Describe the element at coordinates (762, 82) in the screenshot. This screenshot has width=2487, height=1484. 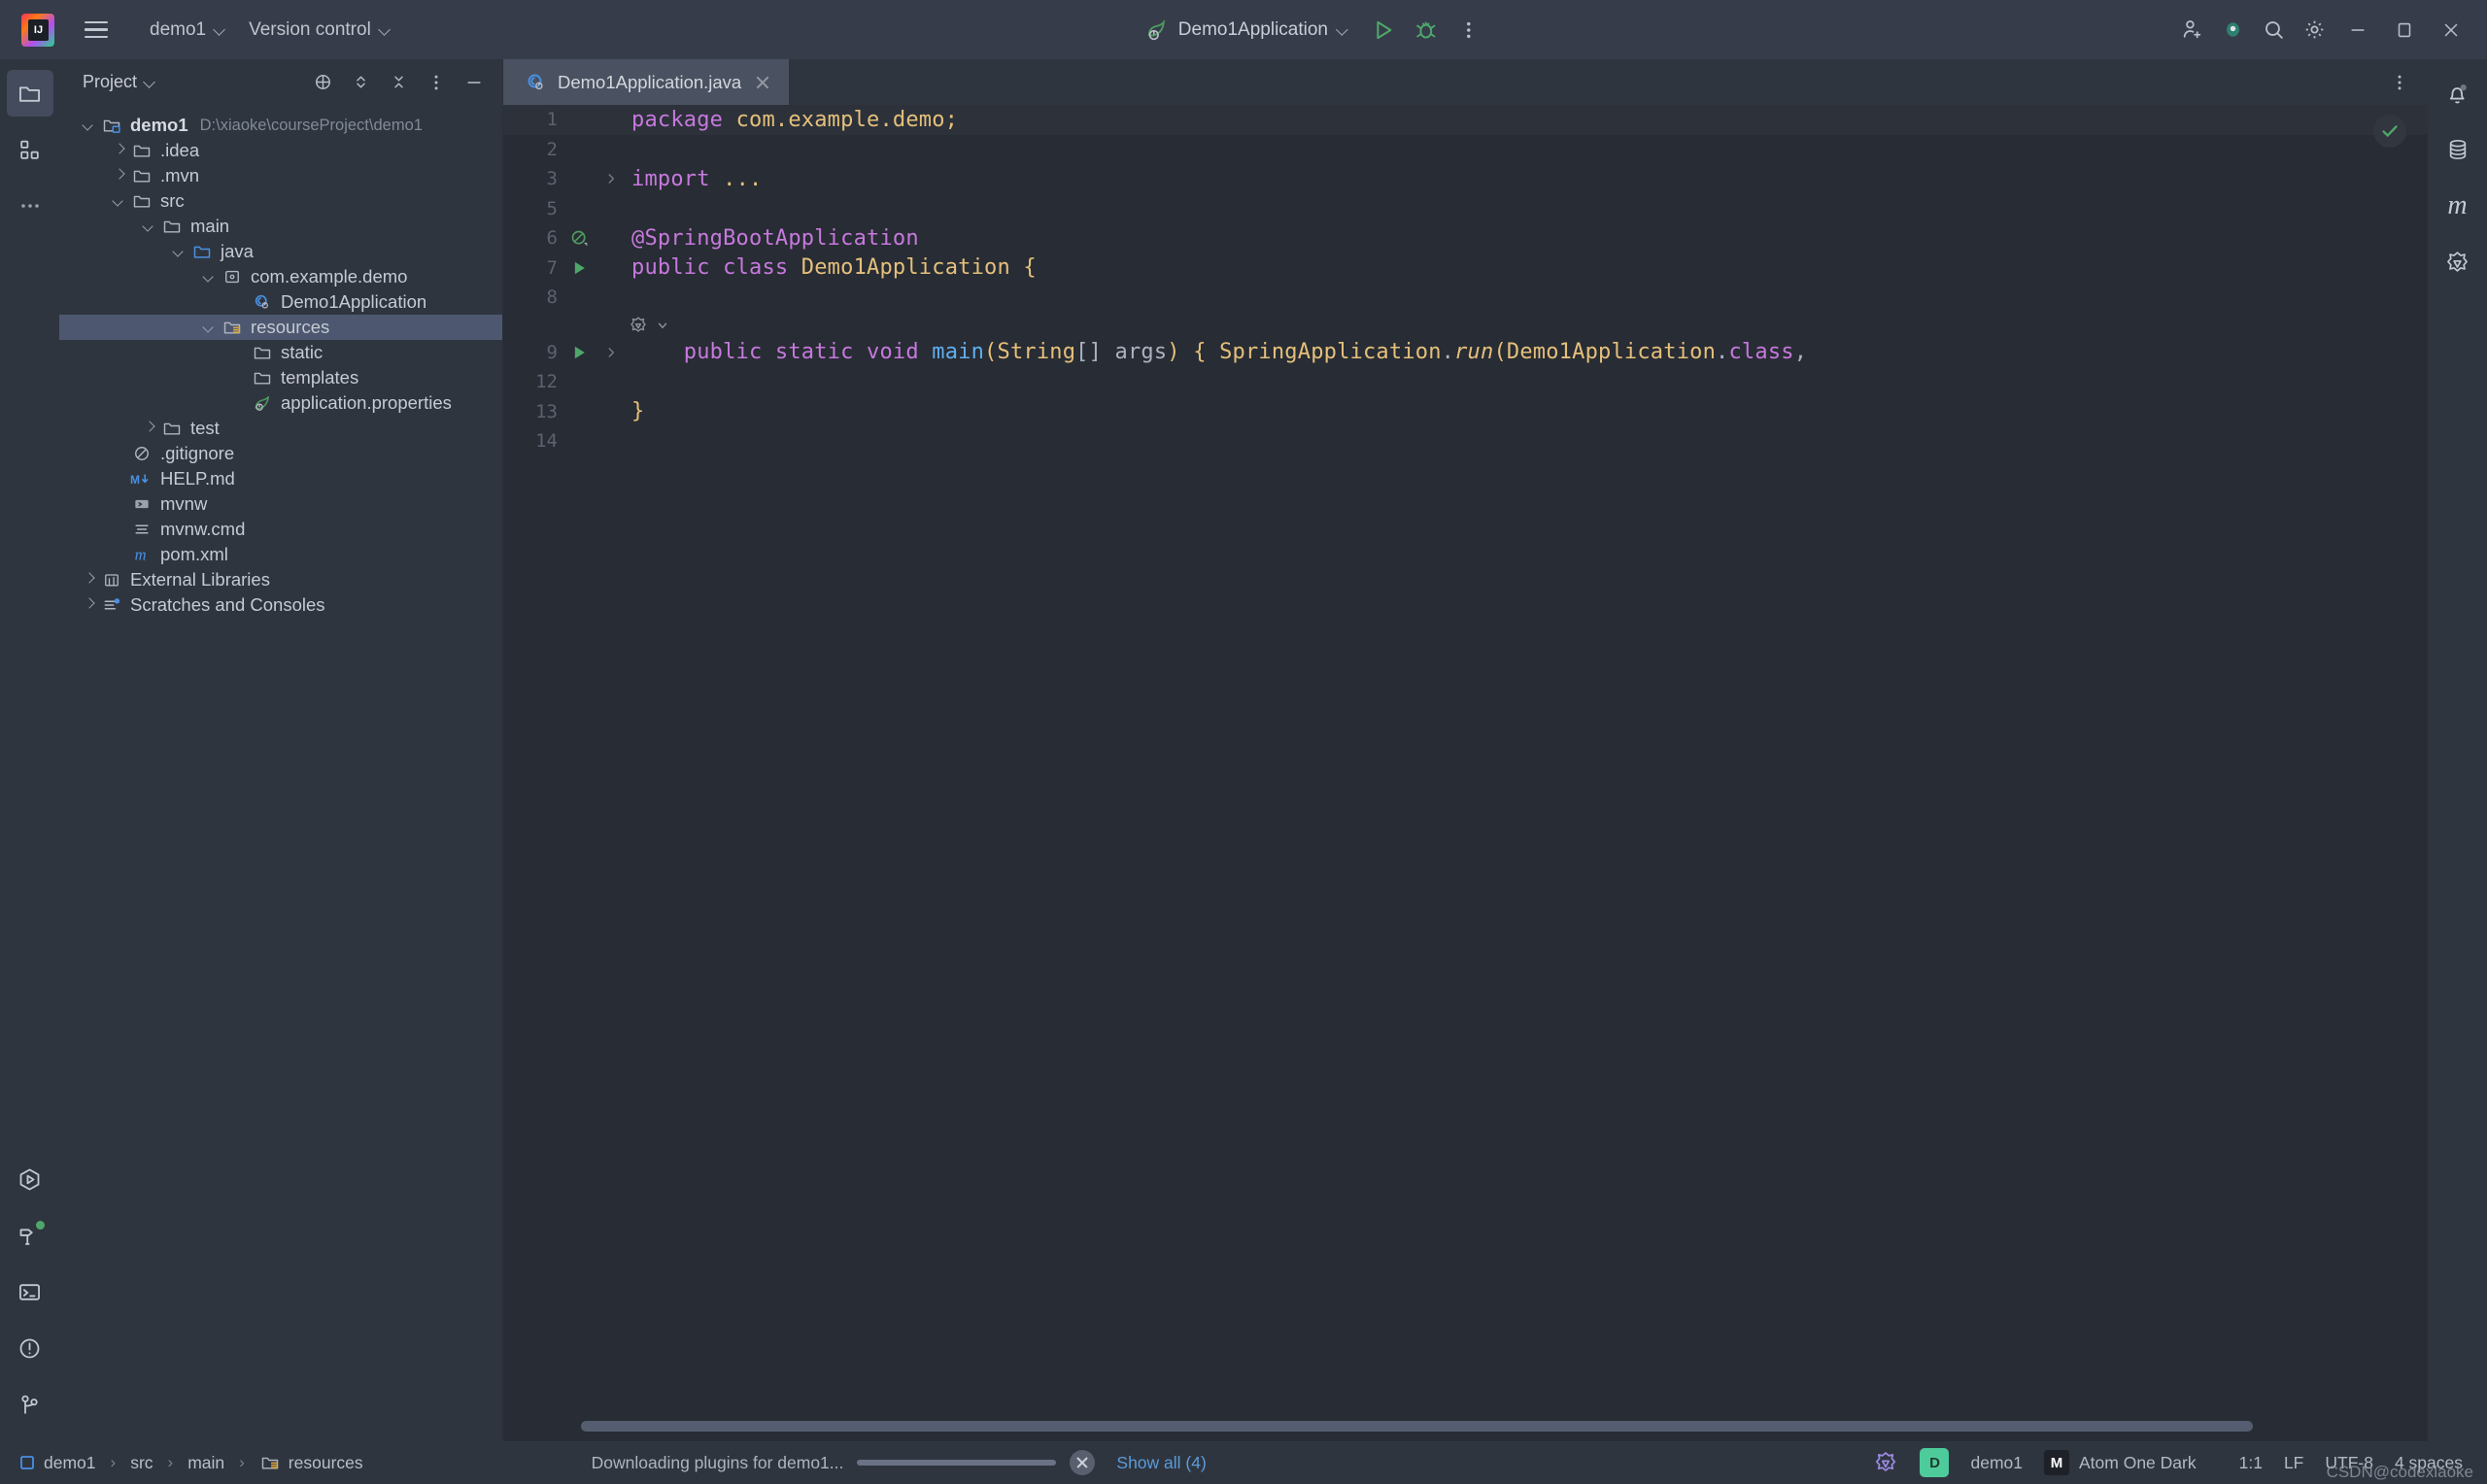
I see `close-tab-icon` at that location.